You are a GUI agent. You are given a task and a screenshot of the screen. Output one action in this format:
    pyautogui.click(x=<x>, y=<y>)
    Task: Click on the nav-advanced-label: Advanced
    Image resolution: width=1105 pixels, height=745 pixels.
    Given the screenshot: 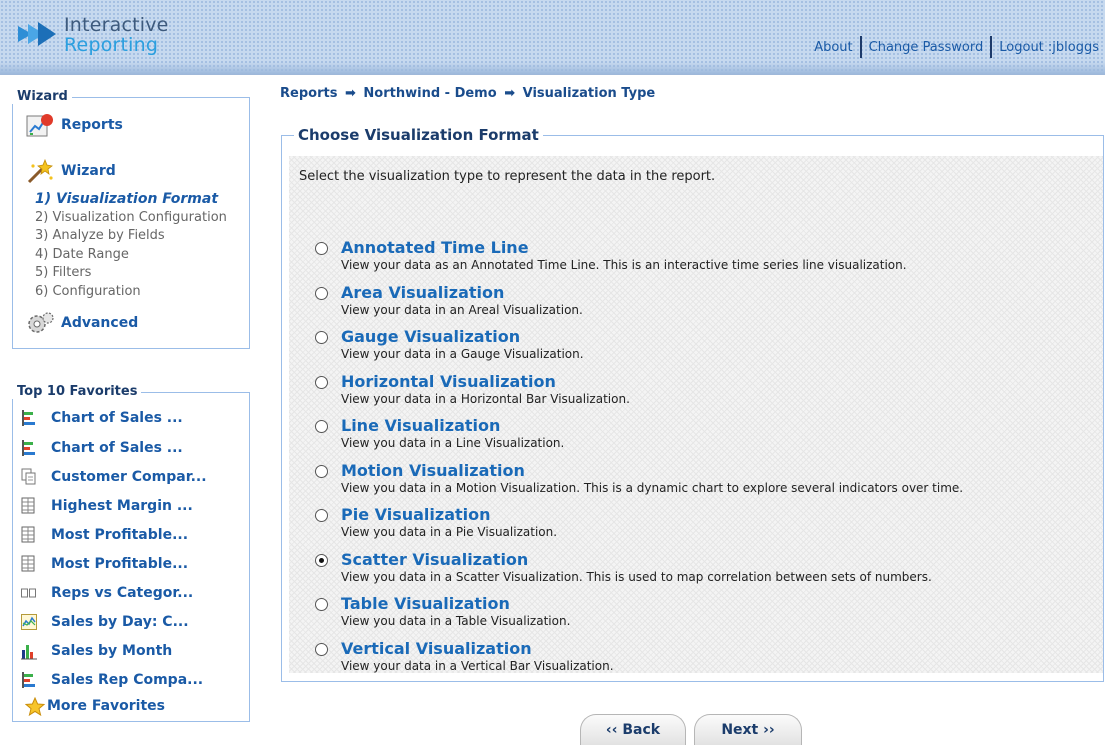 What is the action you would take?
    pyautogui.click(x=100, y=323)
    